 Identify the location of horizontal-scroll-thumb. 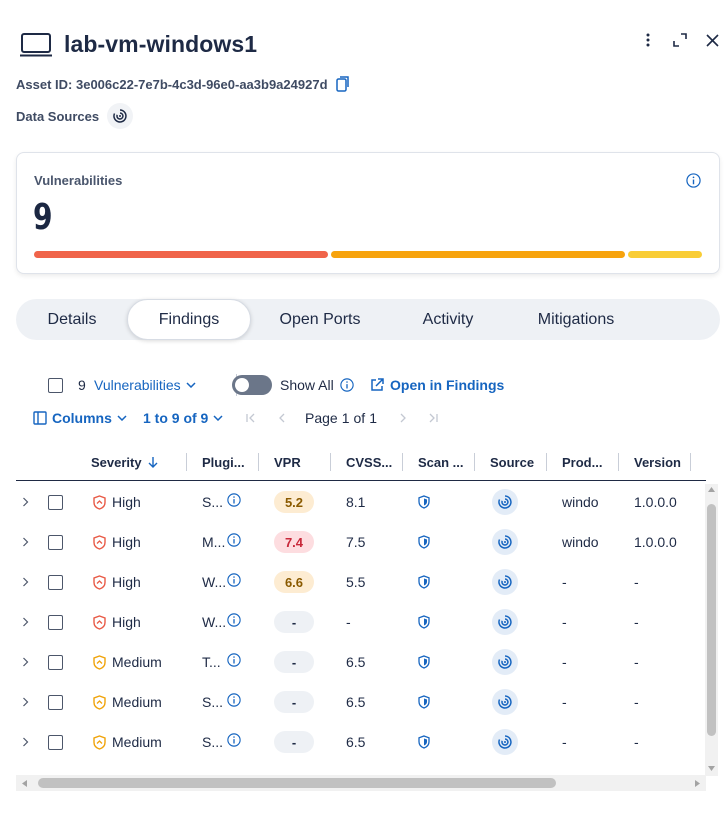
(297, 783).